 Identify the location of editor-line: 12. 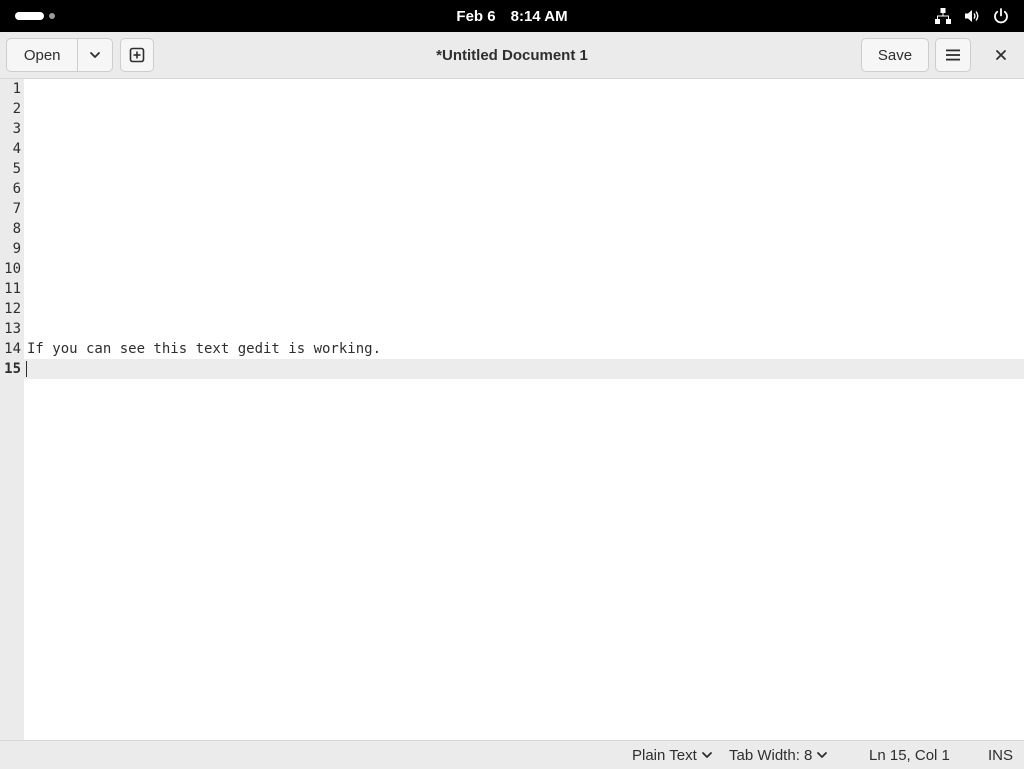
(512, 309).